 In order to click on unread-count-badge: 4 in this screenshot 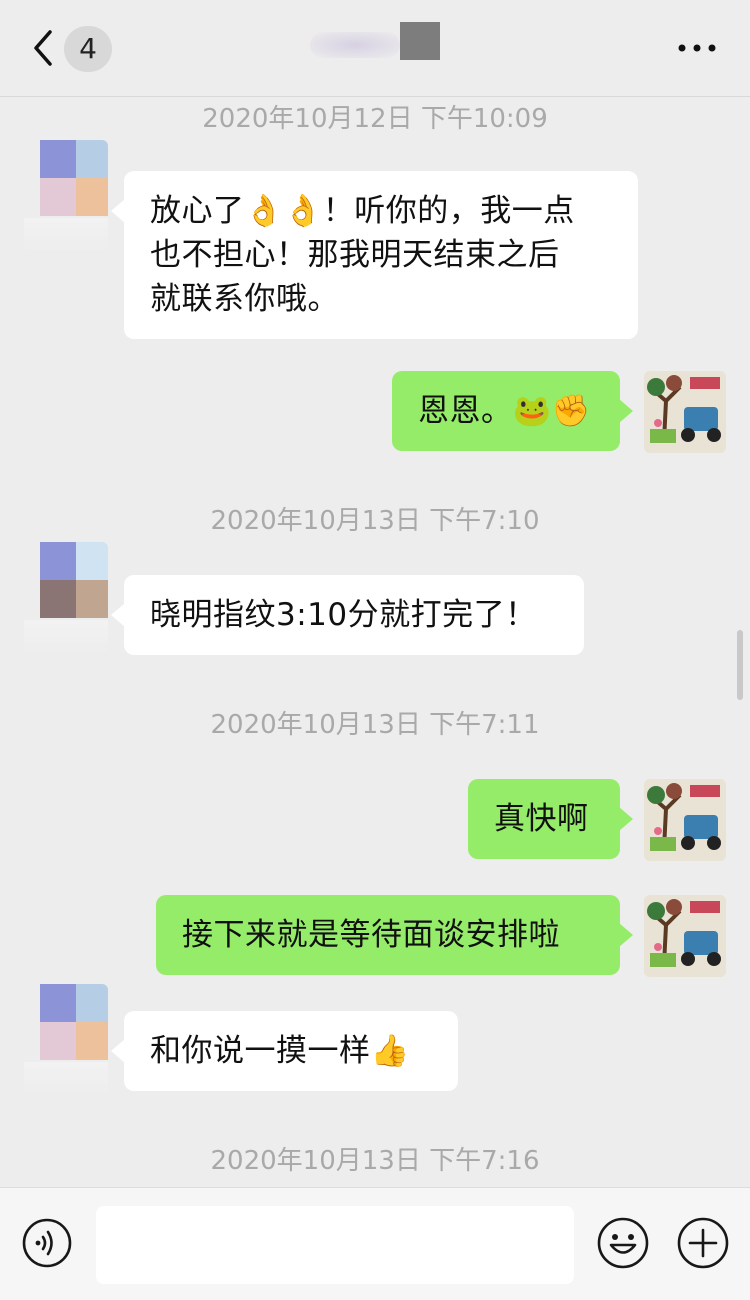, I will do `click(88, 49)`.